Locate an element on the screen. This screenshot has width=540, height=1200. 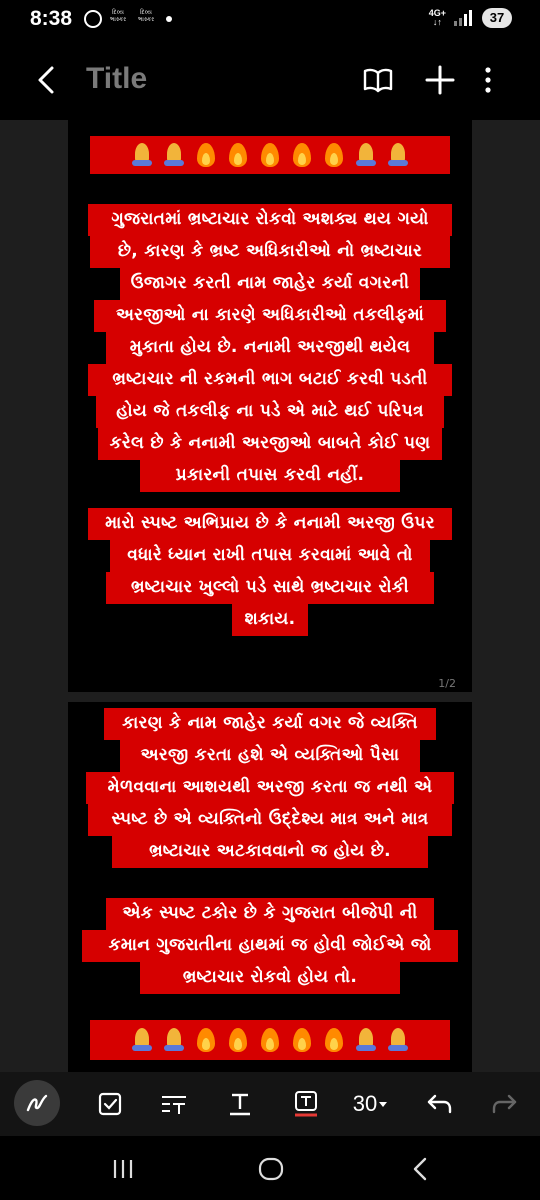
text-line: કરેલ છે કે નનામી અરજીઓ બાબતે કોઈ પણ is located at coordinates (270, 444).